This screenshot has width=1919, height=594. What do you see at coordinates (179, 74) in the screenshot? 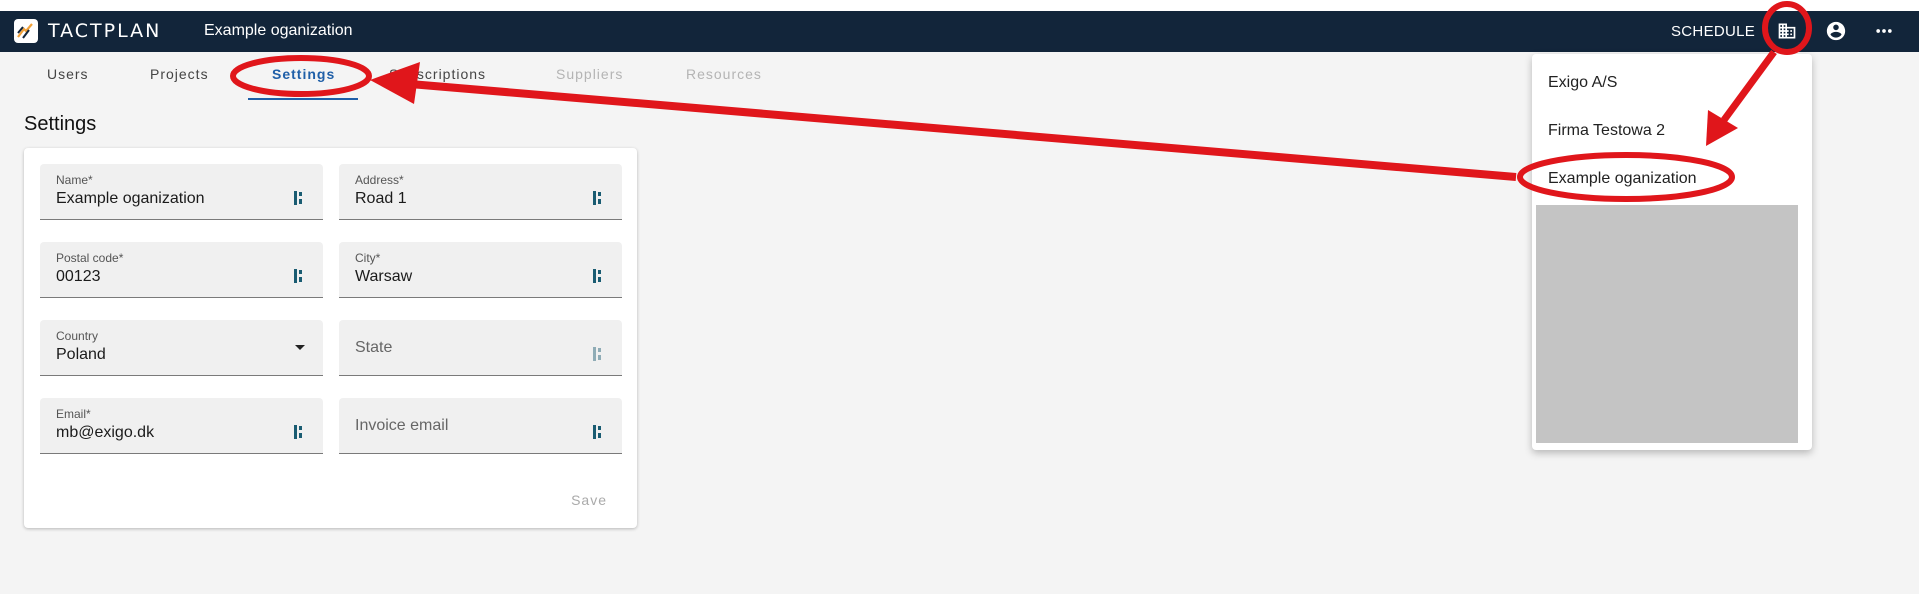
I see `tab-projects: Projects` at bounding box center [179, 74].